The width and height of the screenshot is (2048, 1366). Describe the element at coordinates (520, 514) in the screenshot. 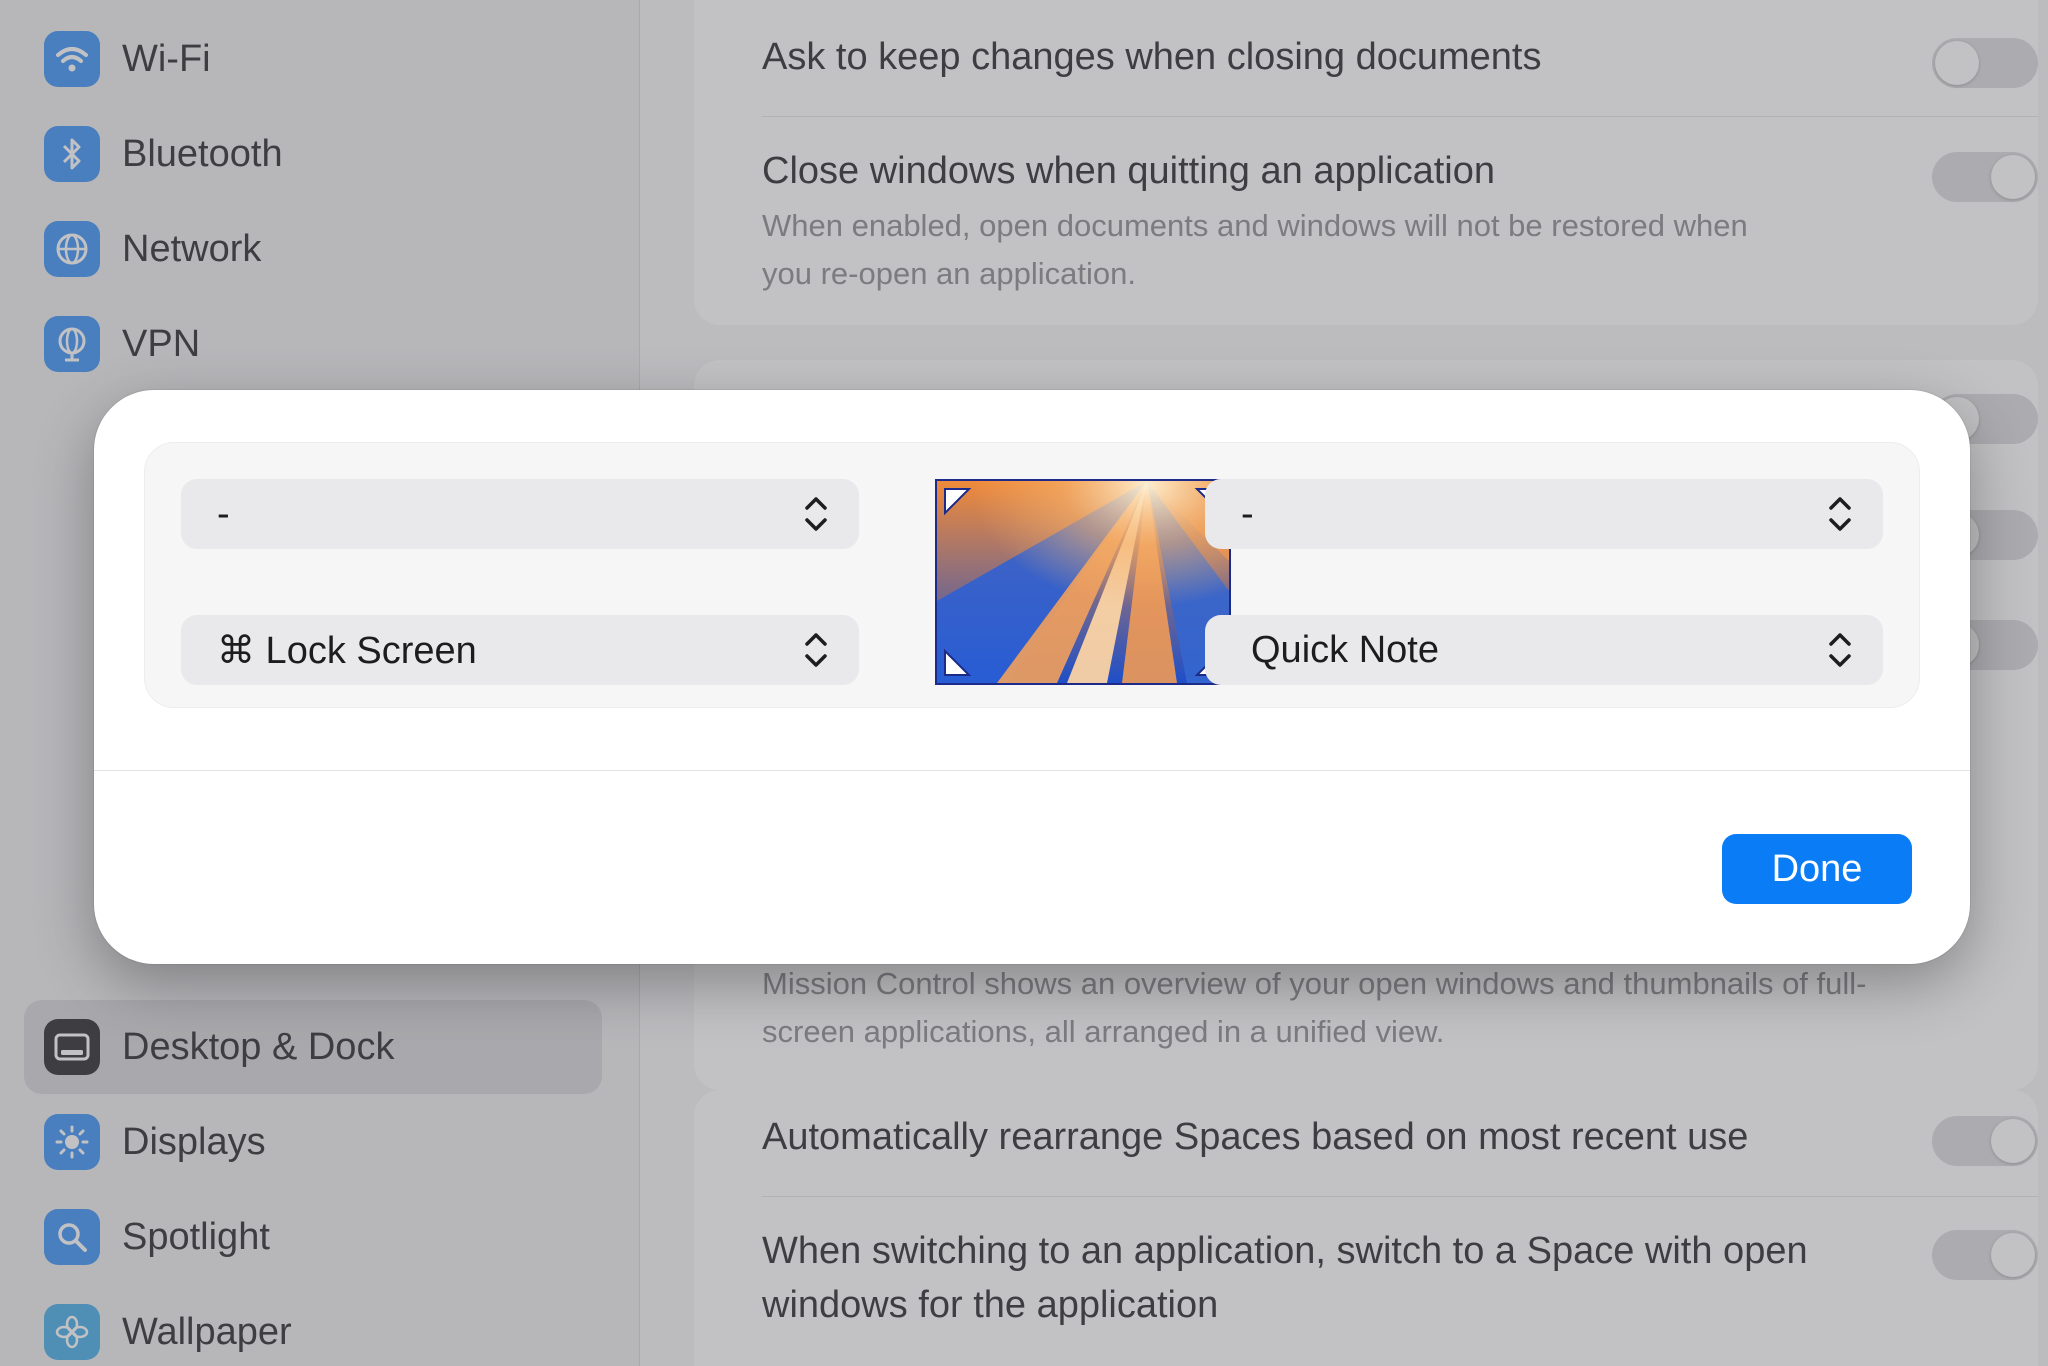

I see `top-left-corner-popup: -` at that location.